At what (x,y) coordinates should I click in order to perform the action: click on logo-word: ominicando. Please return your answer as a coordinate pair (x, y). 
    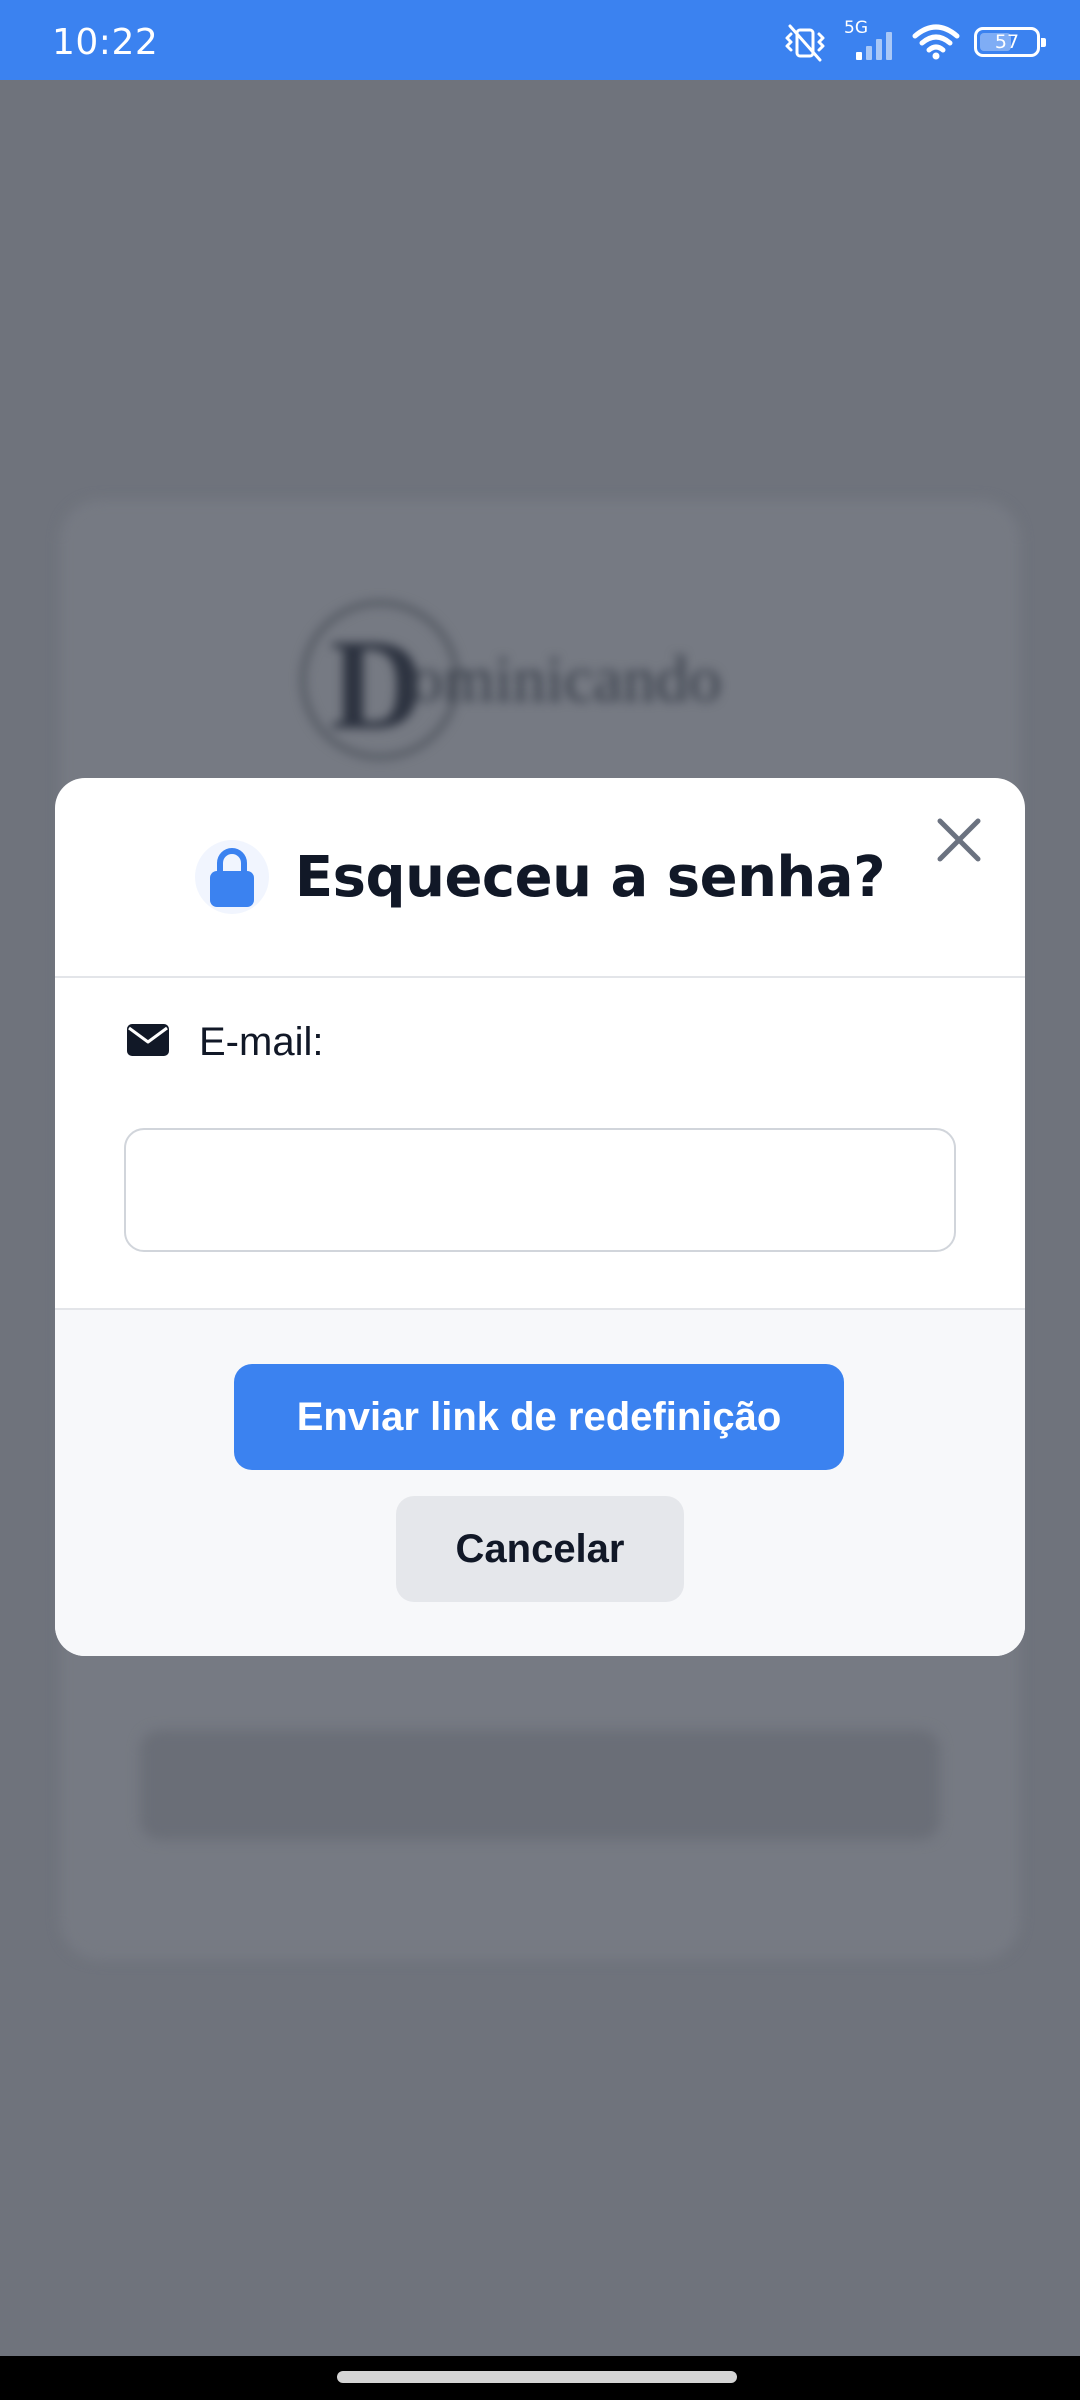
    Looking at the image, I should click on (566, 679).